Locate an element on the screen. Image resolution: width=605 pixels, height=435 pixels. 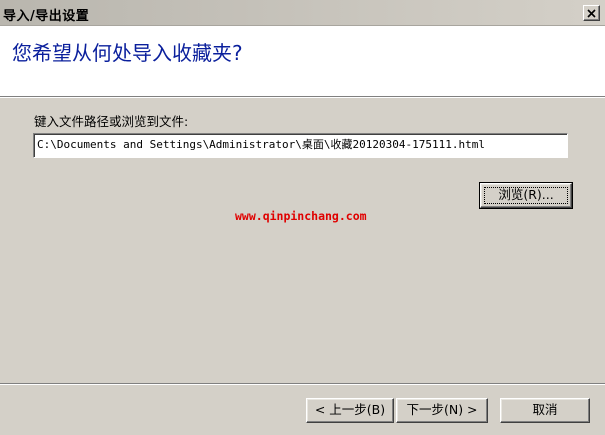
footer-divider is located at coordinates (302, 384).